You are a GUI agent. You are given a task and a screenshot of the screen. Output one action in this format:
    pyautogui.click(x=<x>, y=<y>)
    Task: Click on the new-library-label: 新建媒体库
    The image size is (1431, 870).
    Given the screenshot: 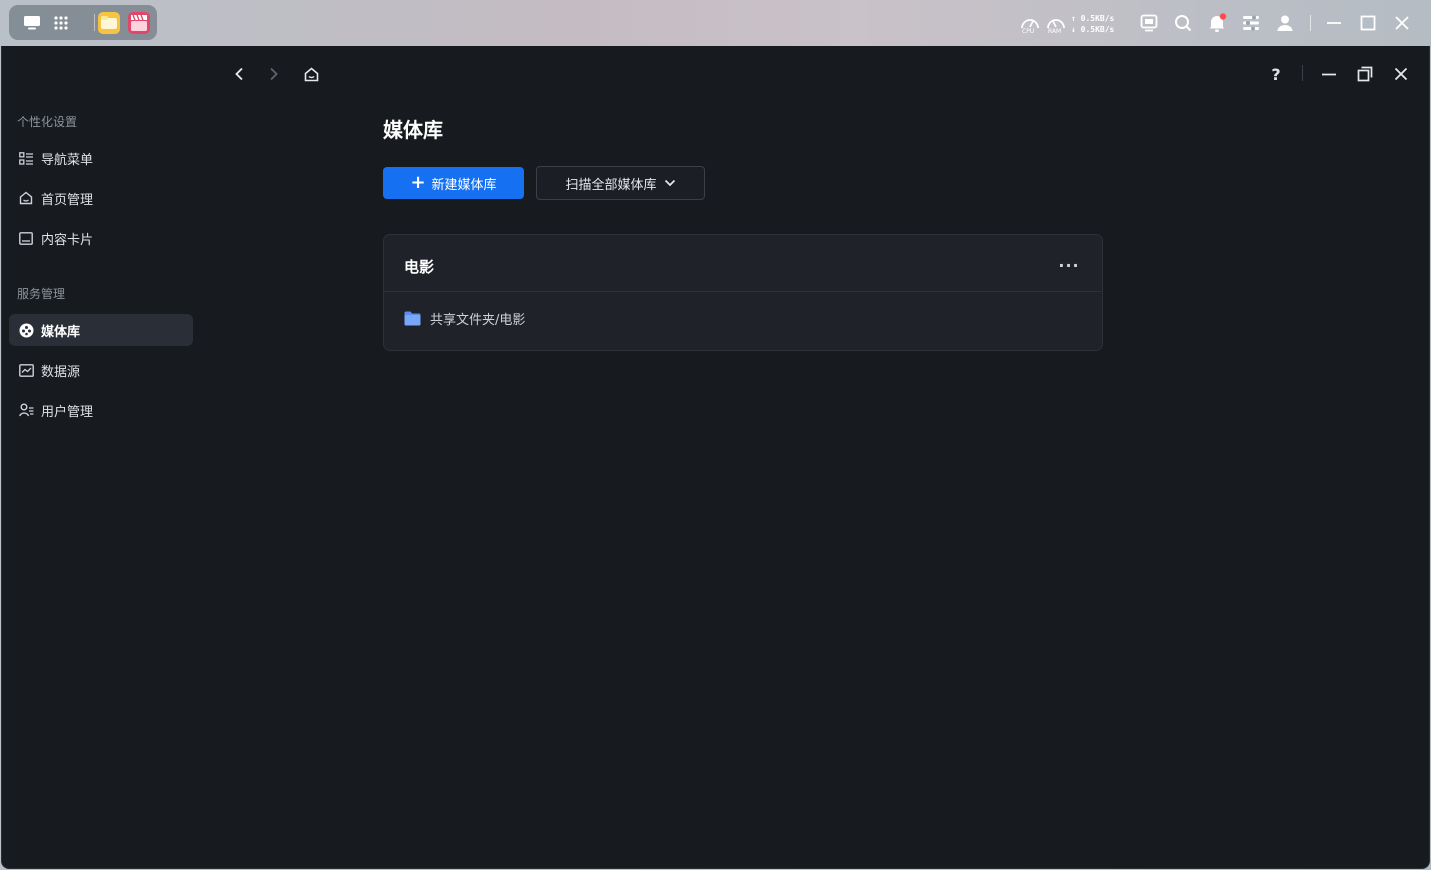 What is the action you would take?
    pyautogui.click(x=464, y=185)
    